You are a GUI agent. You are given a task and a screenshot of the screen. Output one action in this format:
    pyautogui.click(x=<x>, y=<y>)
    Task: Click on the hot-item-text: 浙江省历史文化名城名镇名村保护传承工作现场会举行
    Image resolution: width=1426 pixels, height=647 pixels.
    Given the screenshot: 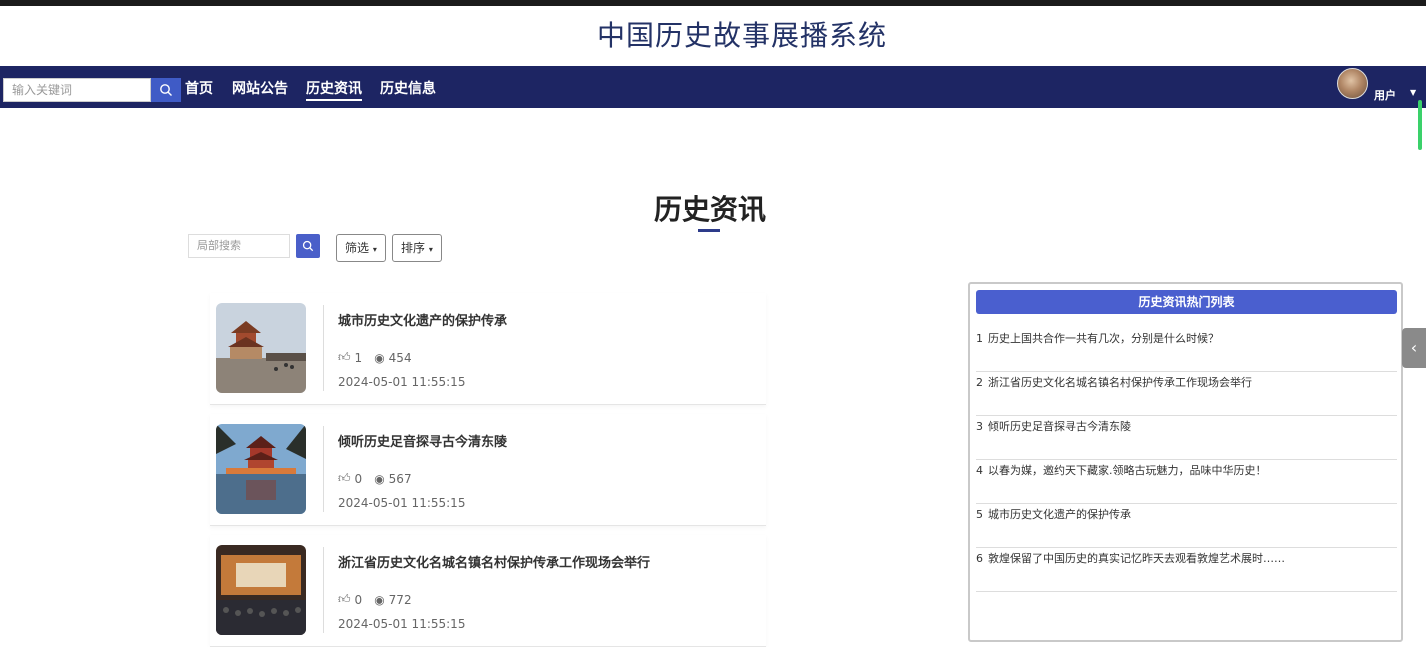 What is the action you would take?
    pyautogui.click(x=1120, y=382)
    